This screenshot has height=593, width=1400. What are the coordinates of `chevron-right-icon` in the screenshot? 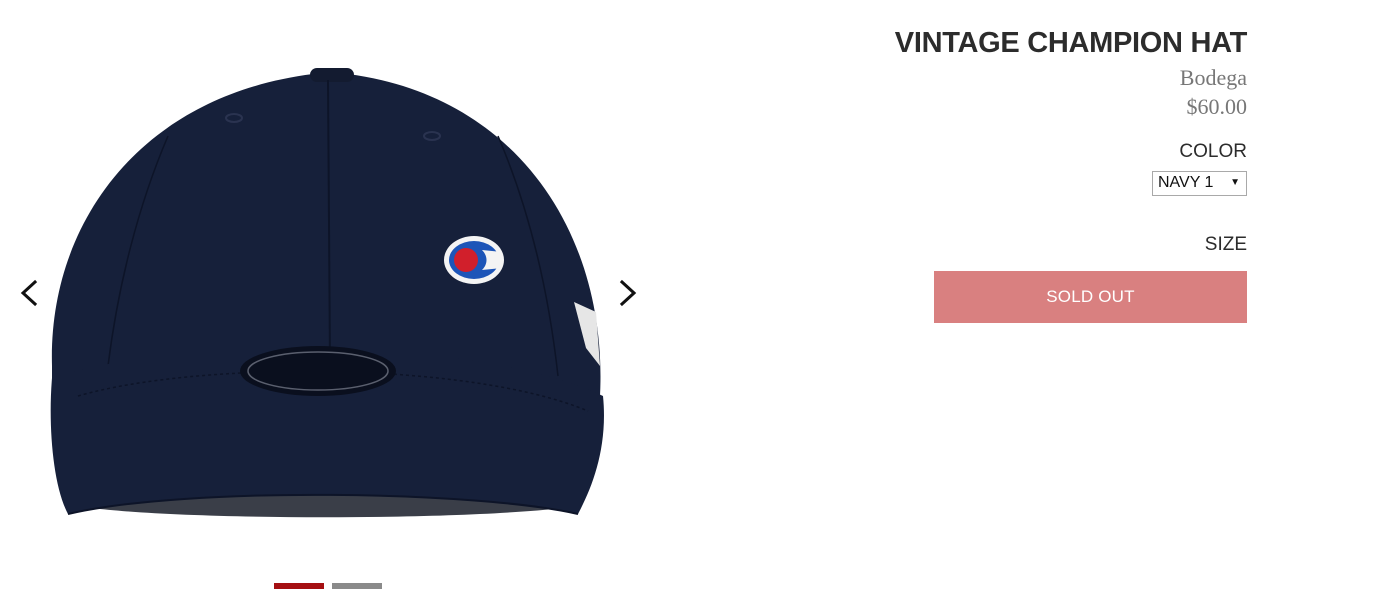 It's located at (628, 293).